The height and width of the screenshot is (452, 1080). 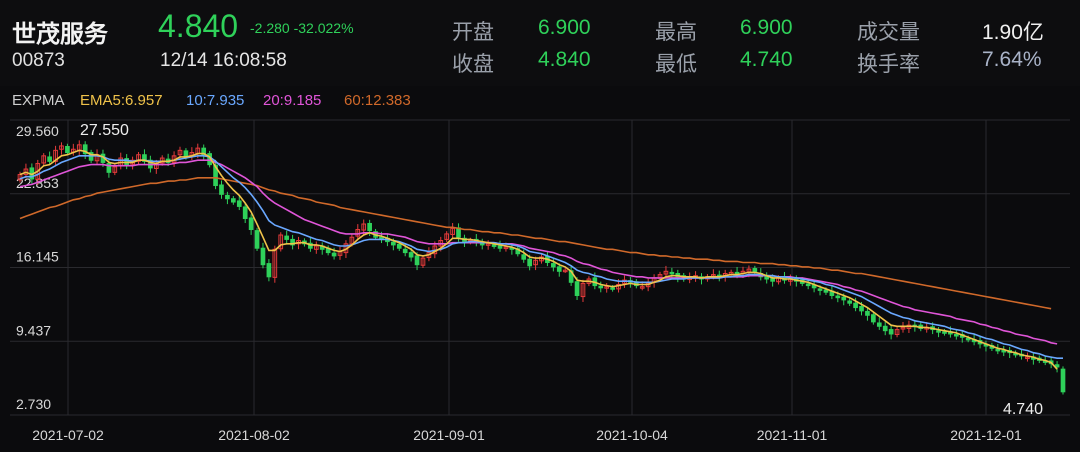 What do you see at coordinates (473, 64) in the screenshot?
I see `close-label: 收盘` at bounding box center [473, 64].